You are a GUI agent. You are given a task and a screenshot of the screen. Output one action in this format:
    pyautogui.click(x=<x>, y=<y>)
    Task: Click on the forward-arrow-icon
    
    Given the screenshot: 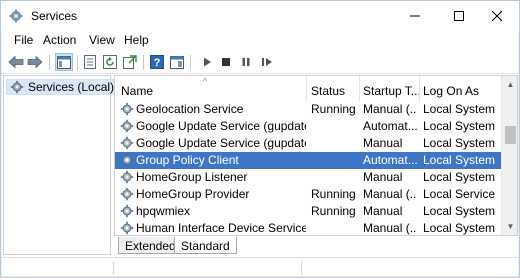 What is the action you would take?
    pyautogui.click(x=35, y=62)
    